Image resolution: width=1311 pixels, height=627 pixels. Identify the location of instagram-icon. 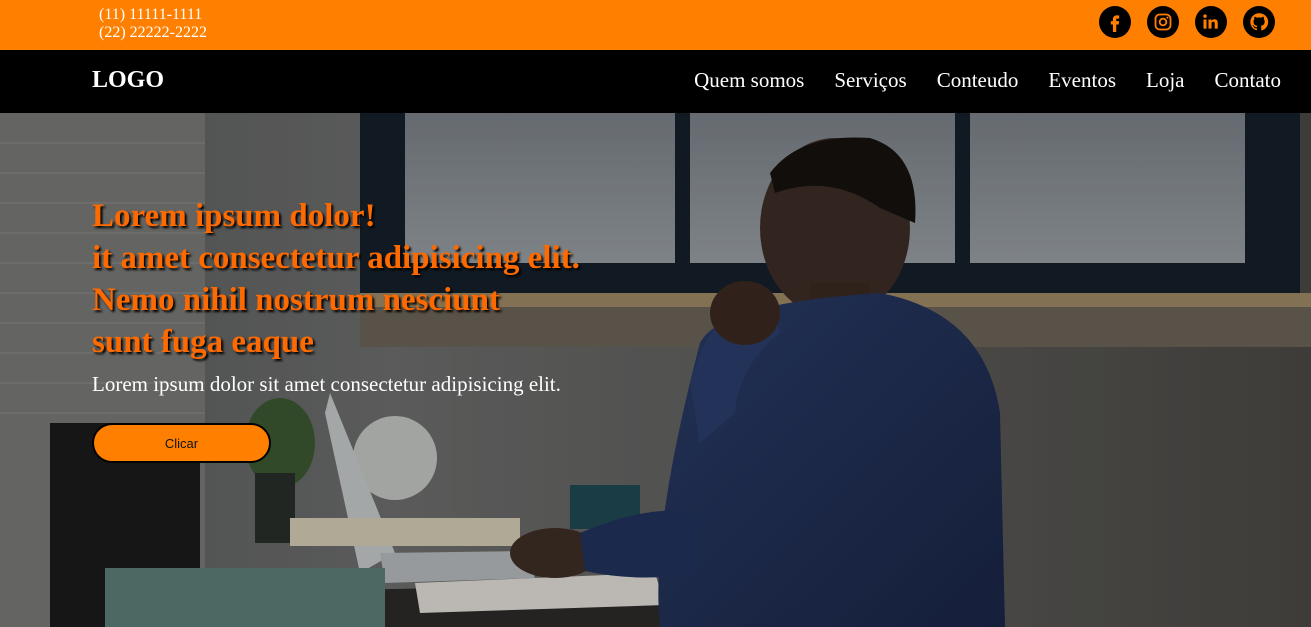
(1163, 22).